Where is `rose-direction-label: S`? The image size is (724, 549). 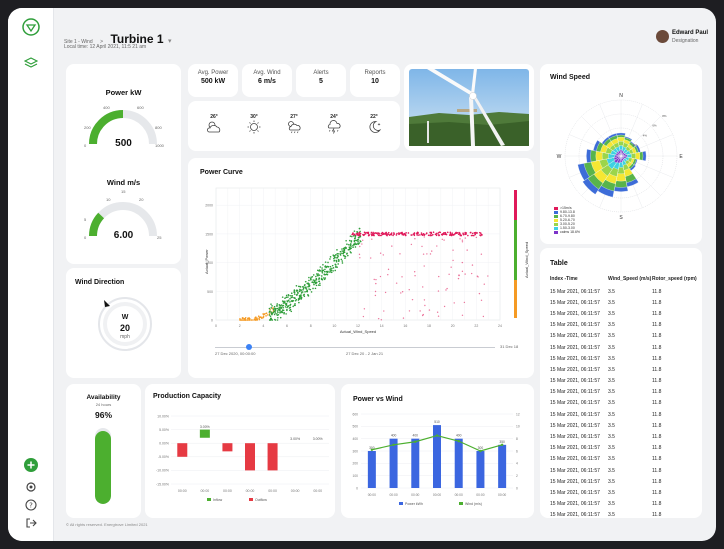 rose-direction-label: S is located at coordinates (621, 218).